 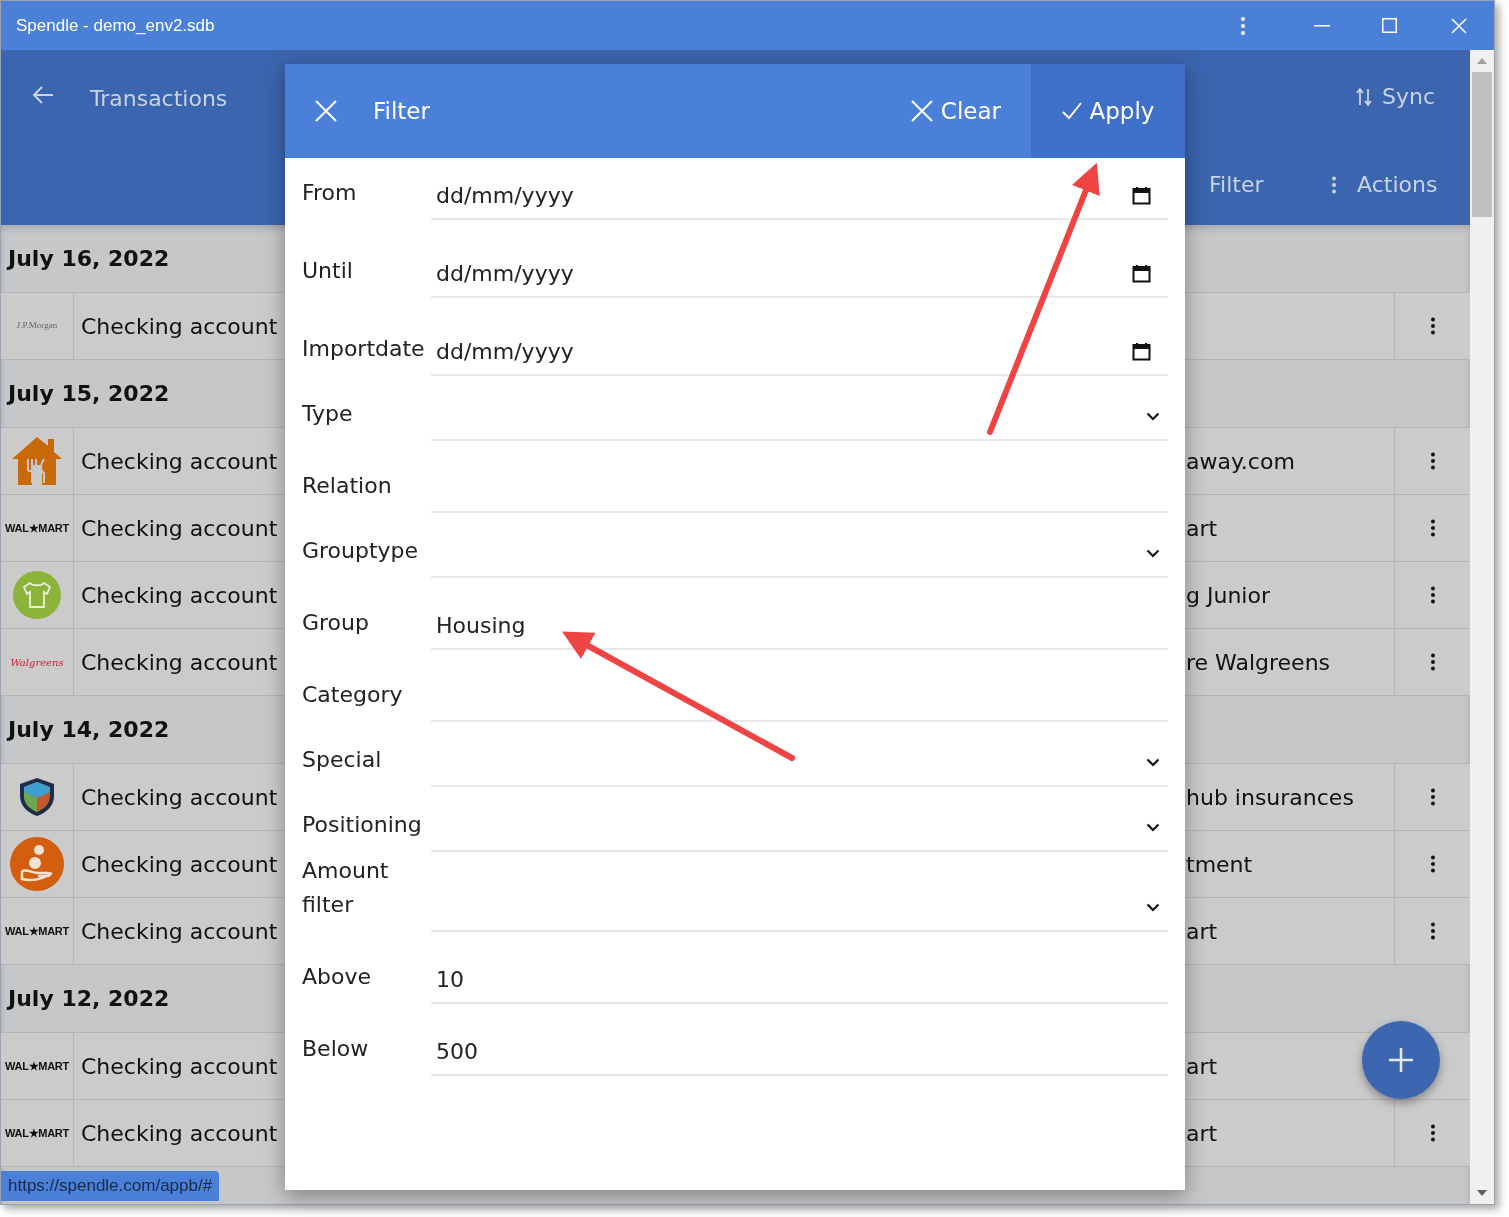 What do you see at coordinates (37, 326) in the screenshot?
I see `brand-logo: J.P.Morgan` at bounding box center [37, 326].